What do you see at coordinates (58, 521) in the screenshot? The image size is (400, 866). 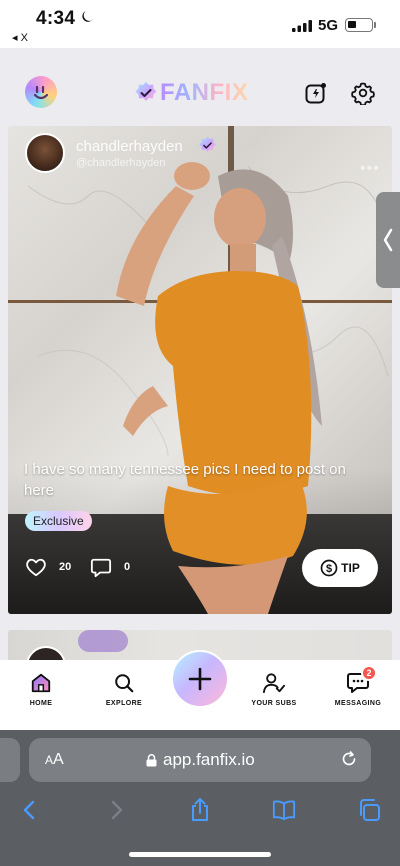 I see `exclusive-badge: Exclusive` at bounding box center [58, 521].